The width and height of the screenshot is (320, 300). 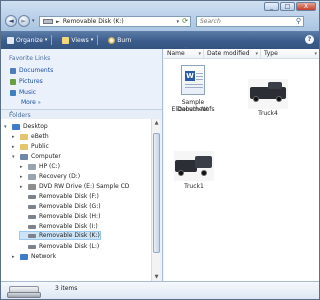 I want to click on tree-item-label: Desktop, so click(x=35, y=126).